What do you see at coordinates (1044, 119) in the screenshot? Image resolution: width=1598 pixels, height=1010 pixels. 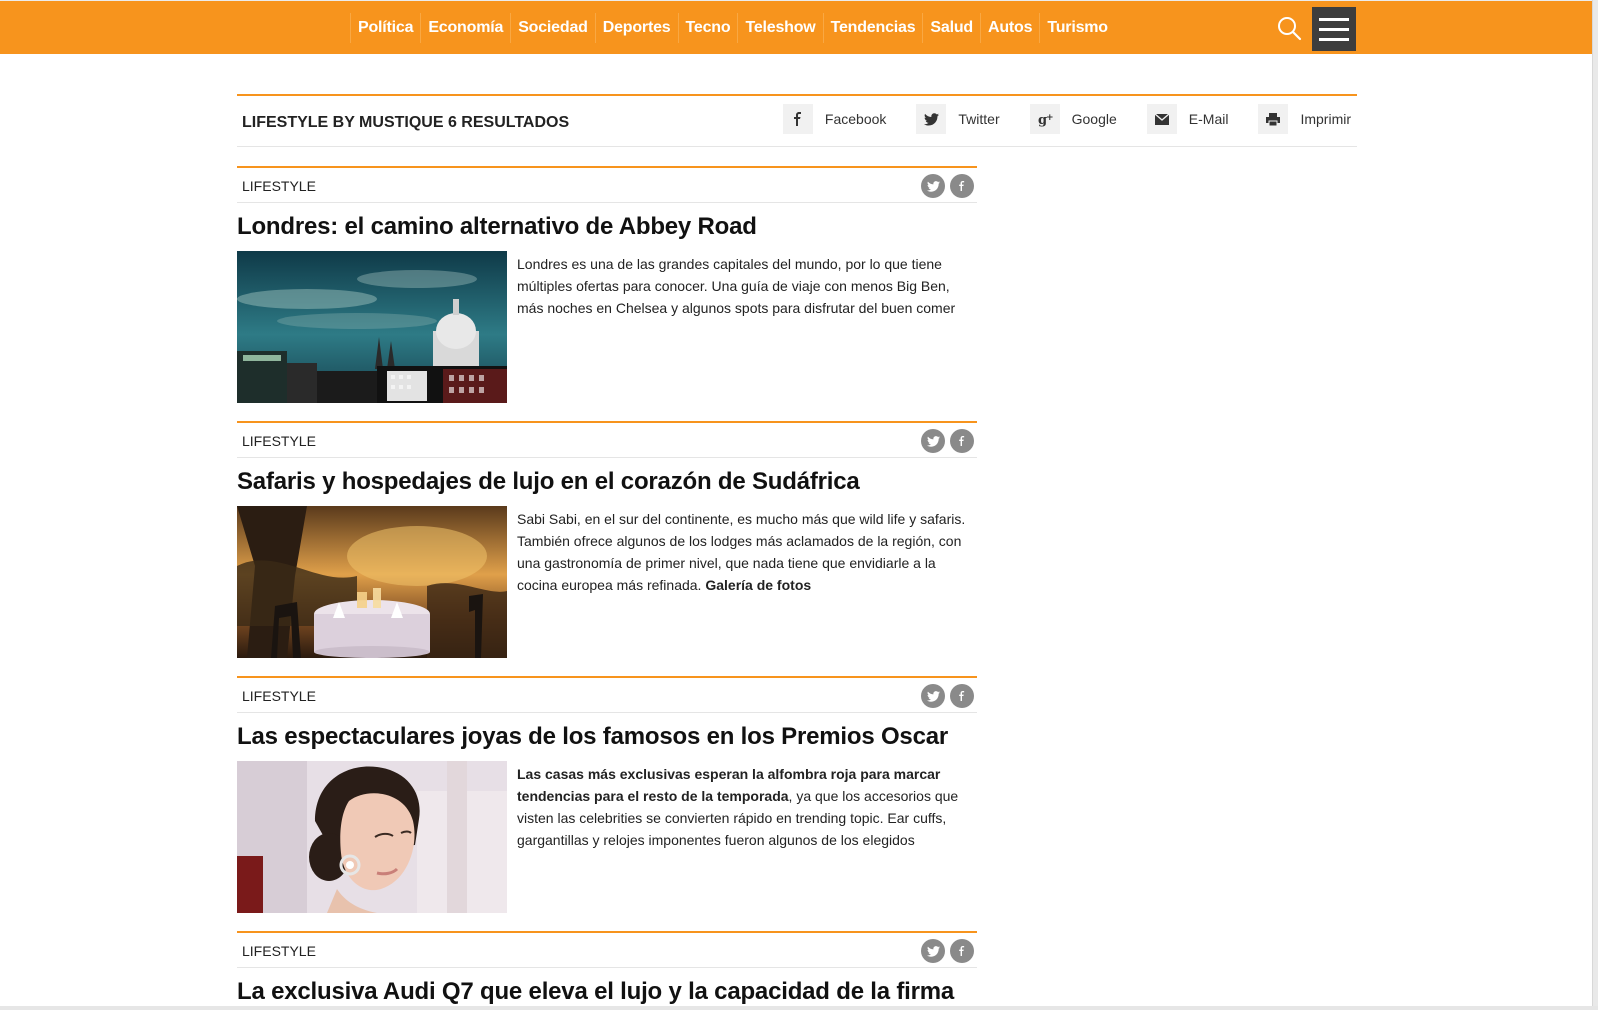 I see `google-plus-icon: g +` at bounding box center [1044, 119].